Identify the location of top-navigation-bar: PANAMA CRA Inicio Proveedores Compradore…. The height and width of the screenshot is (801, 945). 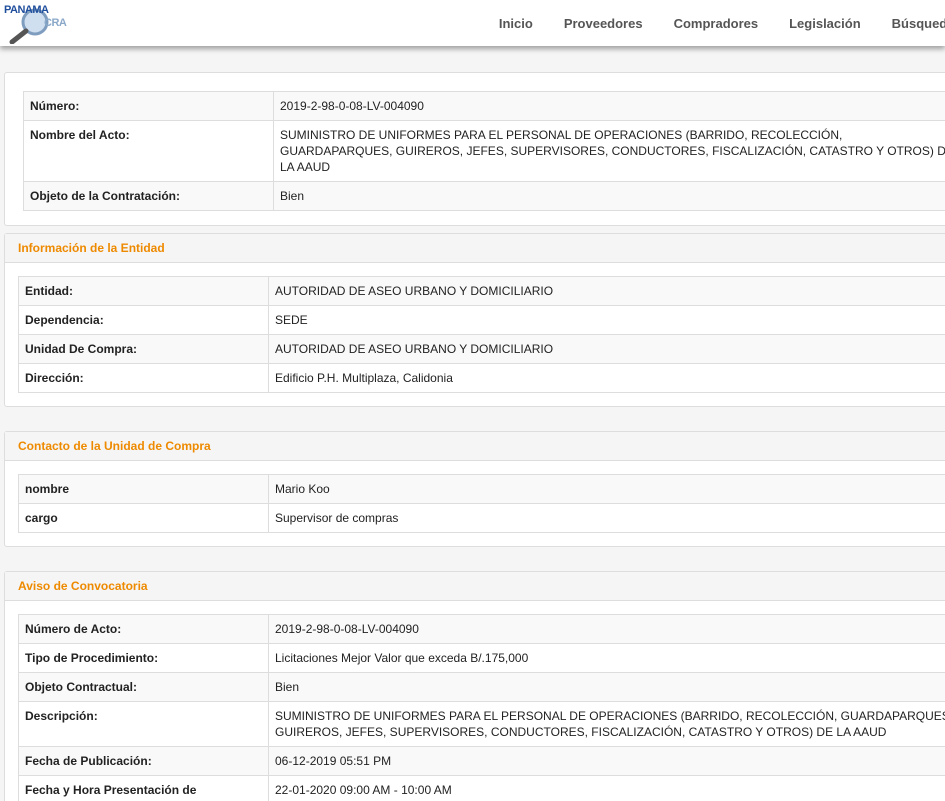
(472, 23).